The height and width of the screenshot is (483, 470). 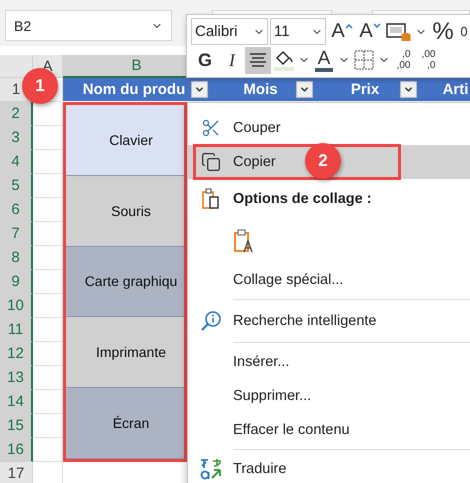 I want to click on menu-item: Traduire, so click(x=329, y=467).